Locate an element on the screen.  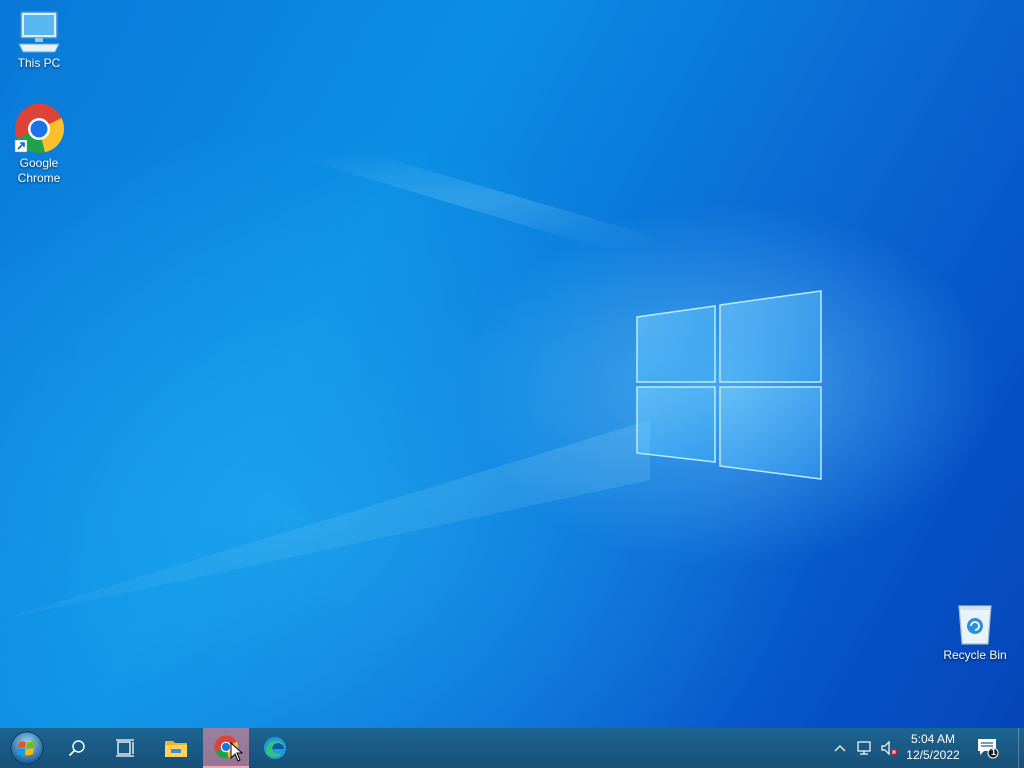
folder-icon is located at coordinates (176, 749).